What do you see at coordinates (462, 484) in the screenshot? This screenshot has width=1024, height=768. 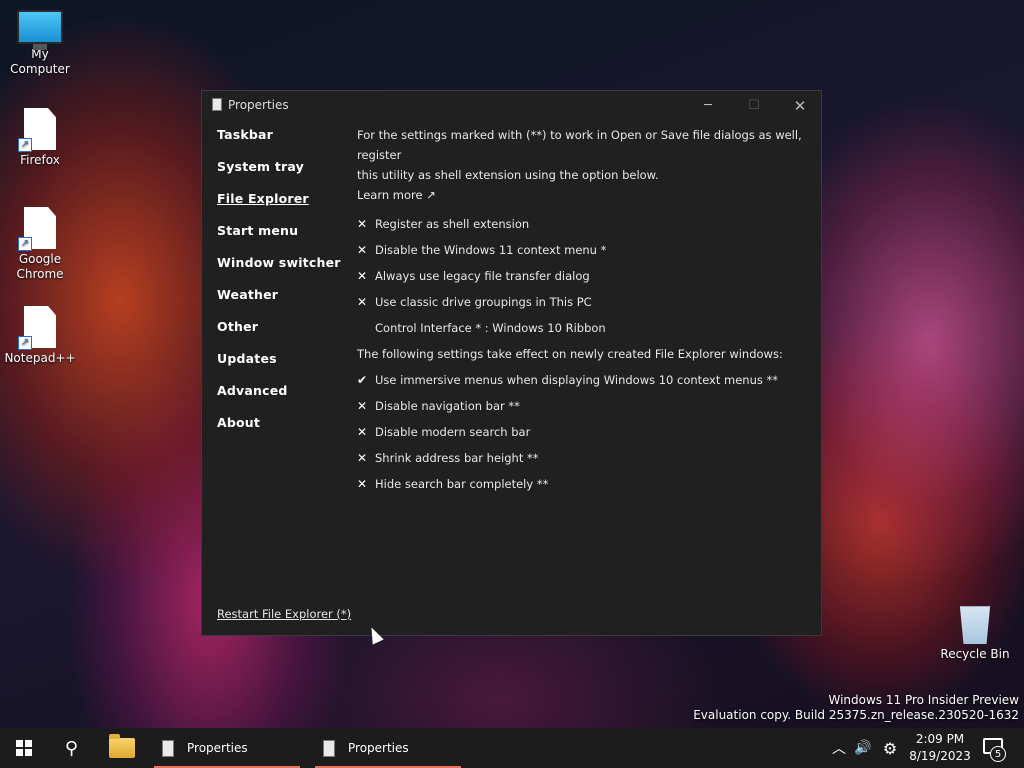 I see `option-label: Hide search bar completely **` at bounding box center [462, 484].